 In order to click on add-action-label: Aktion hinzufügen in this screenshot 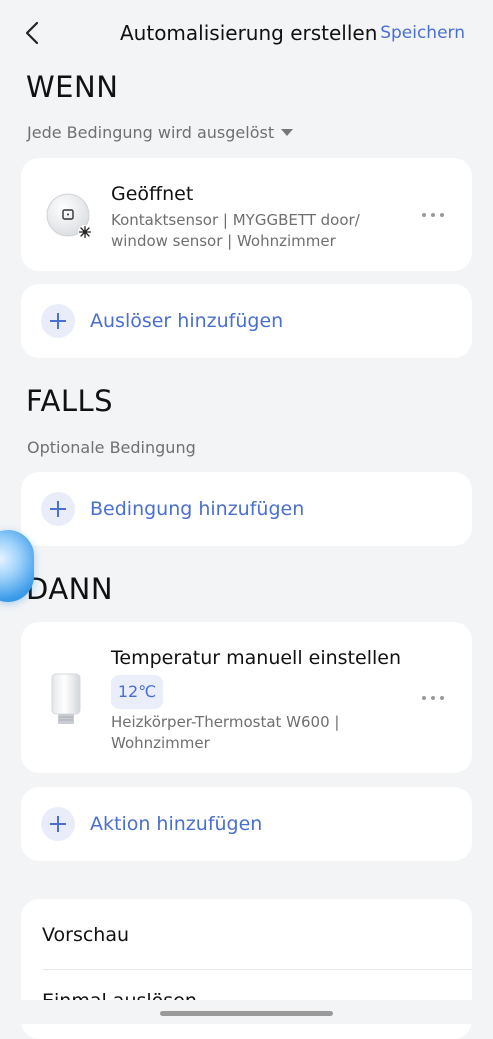, I will do `click(176, 824)`.